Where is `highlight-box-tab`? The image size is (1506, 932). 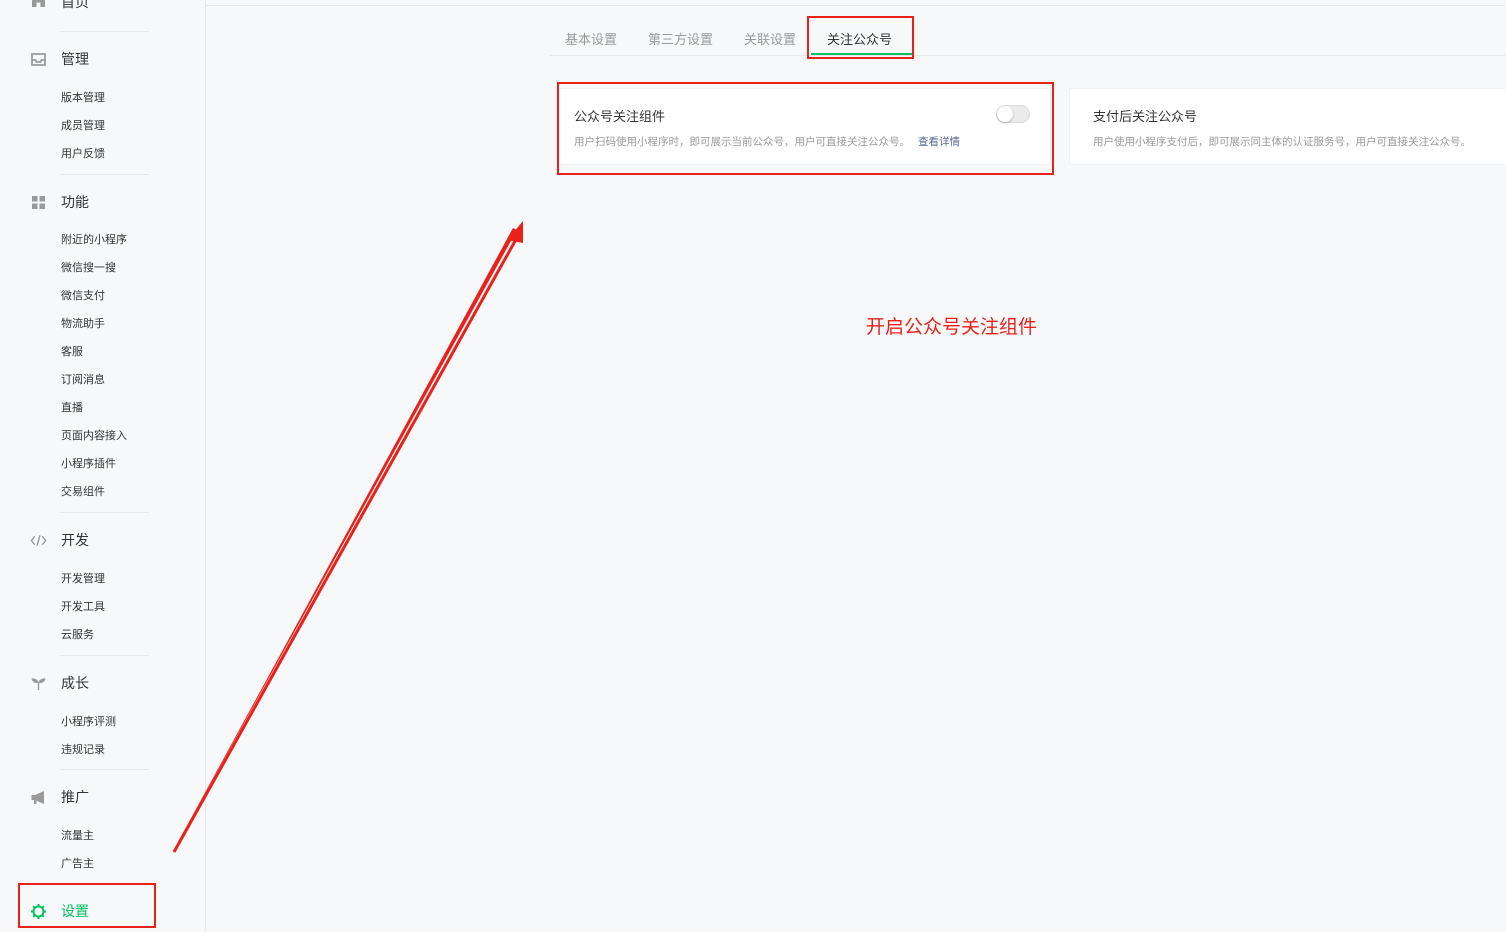 highlight-box-tab is located at coordinates (860, 37).